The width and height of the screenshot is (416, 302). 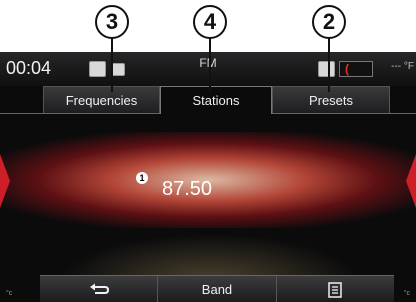 I want to click on outside-temperature: --- °F, so click(x=402, y=66).